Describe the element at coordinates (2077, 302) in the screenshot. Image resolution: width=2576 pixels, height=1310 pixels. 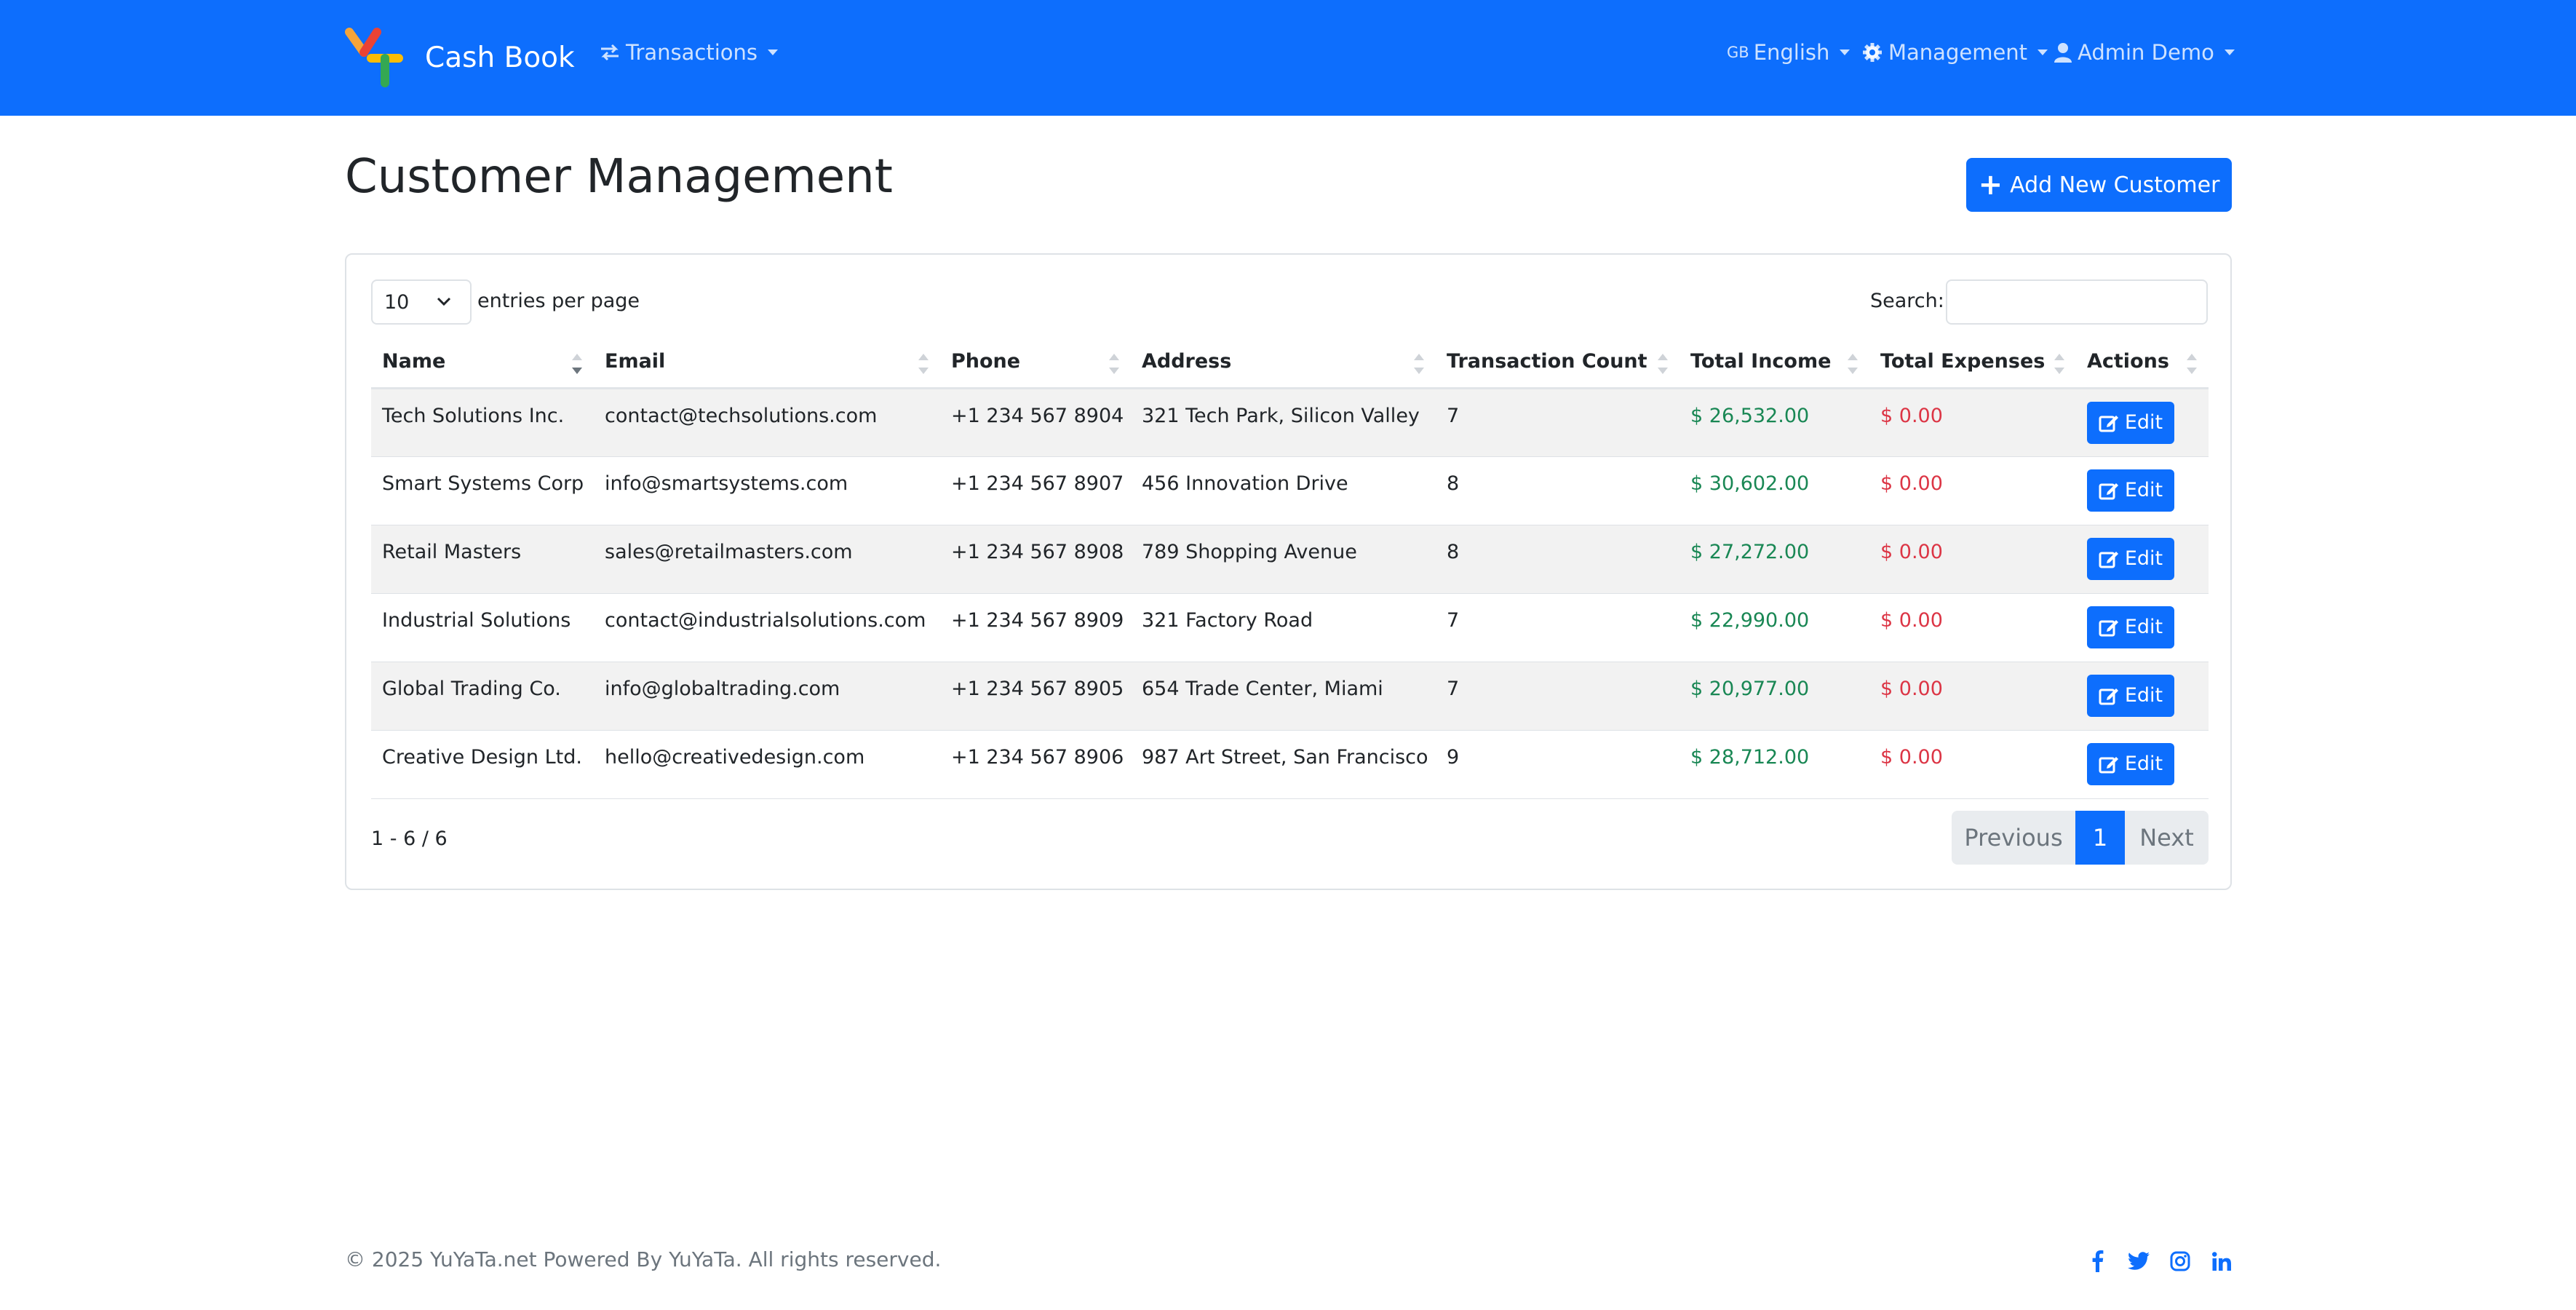
I see `search-input` at that location.